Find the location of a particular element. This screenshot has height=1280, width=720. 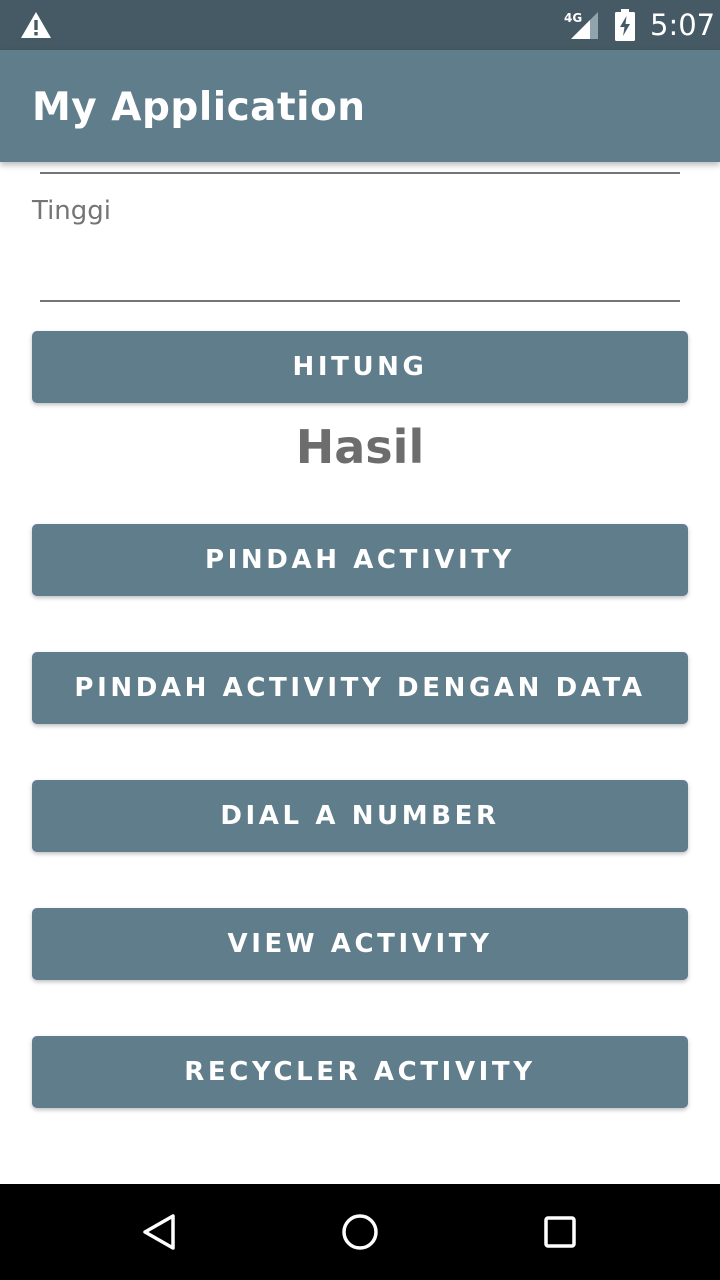

back-icon is located at coordinates (160, 1232).